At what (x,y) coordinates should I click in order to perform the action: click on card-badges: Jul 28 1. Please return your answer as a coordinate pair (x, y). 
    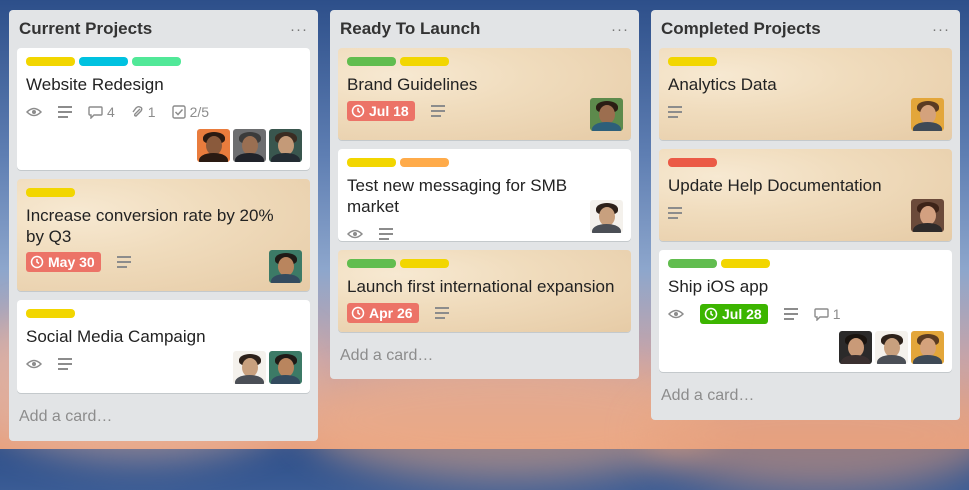
    Looking at the image, I should click on (805, 314).